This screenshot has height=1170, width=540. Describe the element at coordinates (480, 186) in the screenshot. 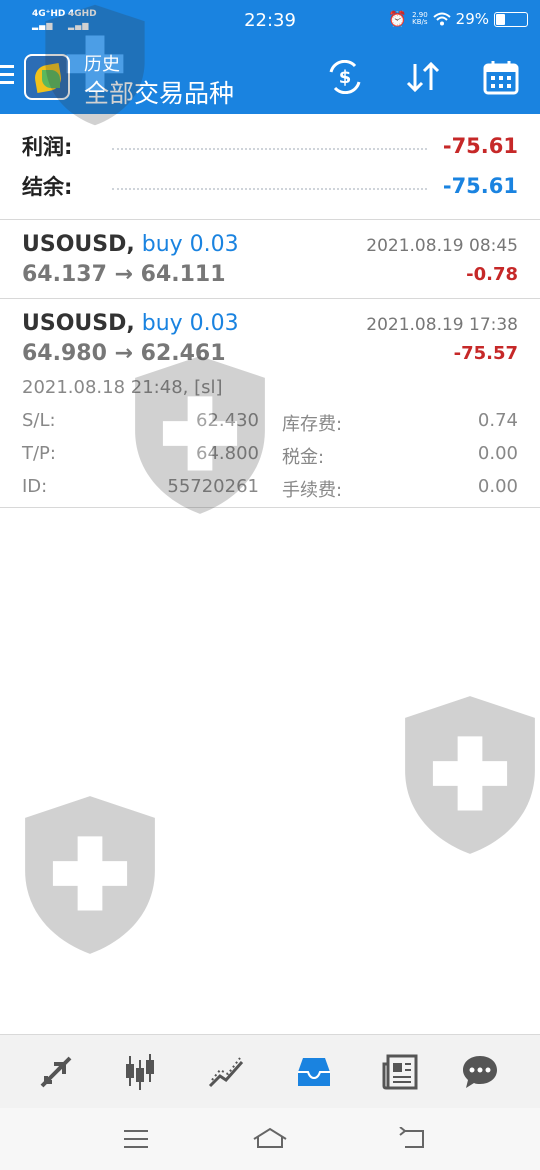

I see `balance-value: -75.61` at that location.